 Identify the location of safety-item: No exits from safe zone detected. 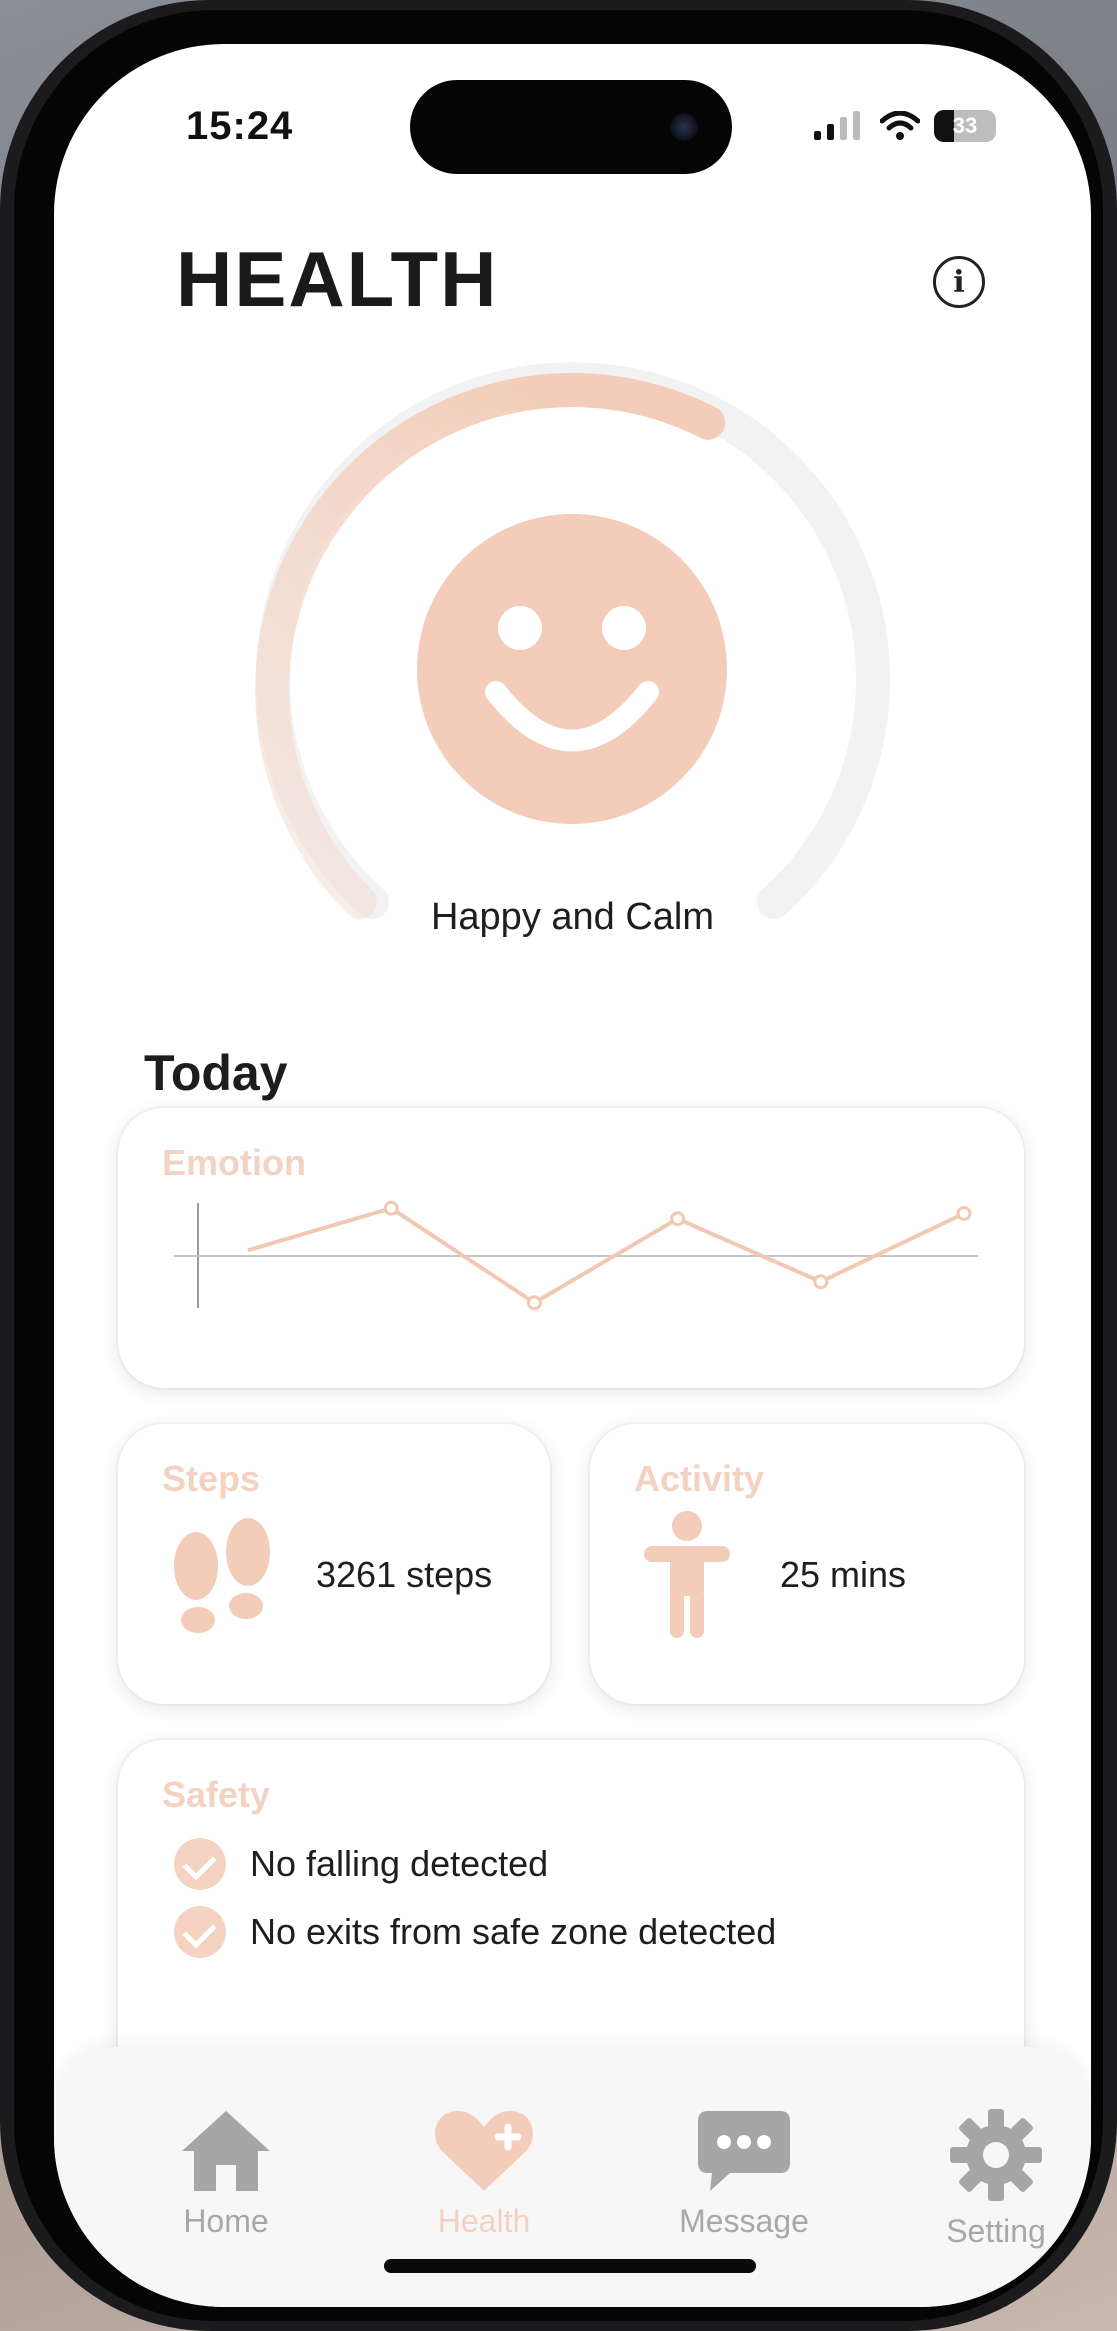
(475, 1932).